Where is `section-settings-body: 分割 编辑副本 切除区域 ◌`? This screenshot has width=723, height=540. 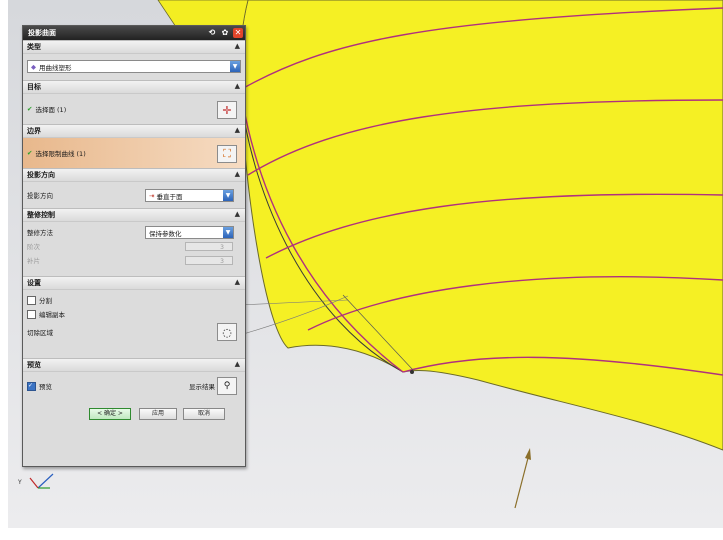 section-settings-body: 分割 编辑副本 切除区域 ◌ is located at coordinates (134, 324).